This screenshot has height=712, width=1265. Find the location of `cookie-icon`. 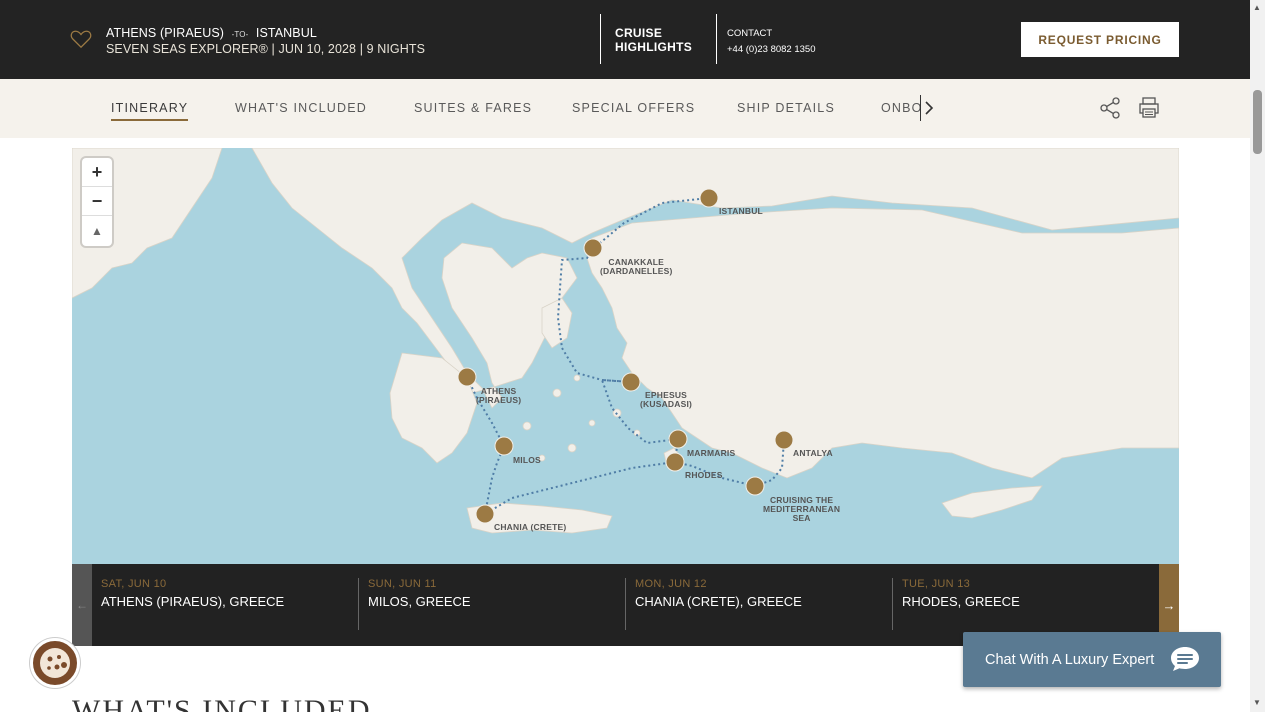

cookie-icon is located at coordinates (55, 663).